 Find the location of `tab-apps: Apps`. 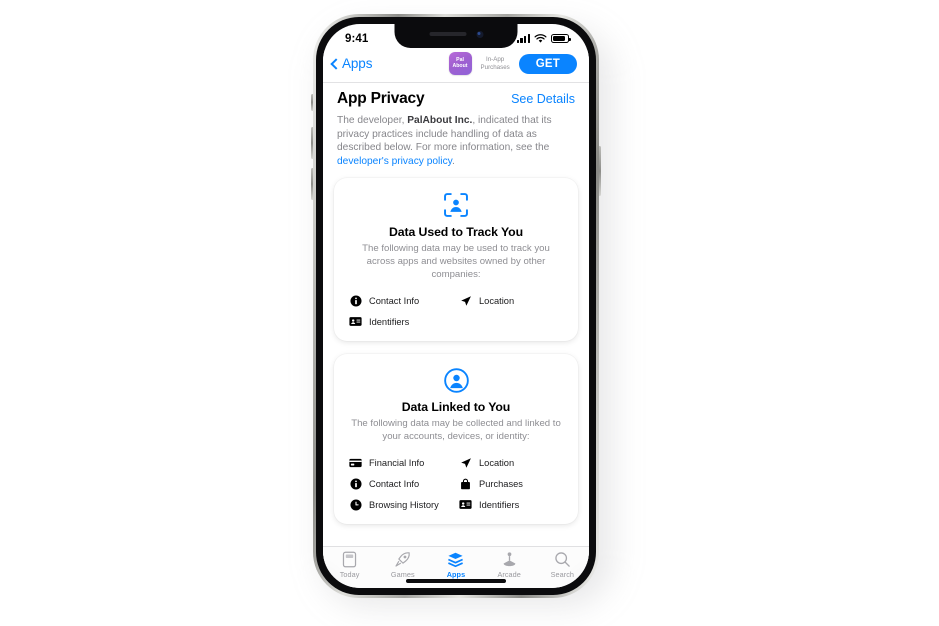

tab-apps: Apps is located at coordinates (456, 565).